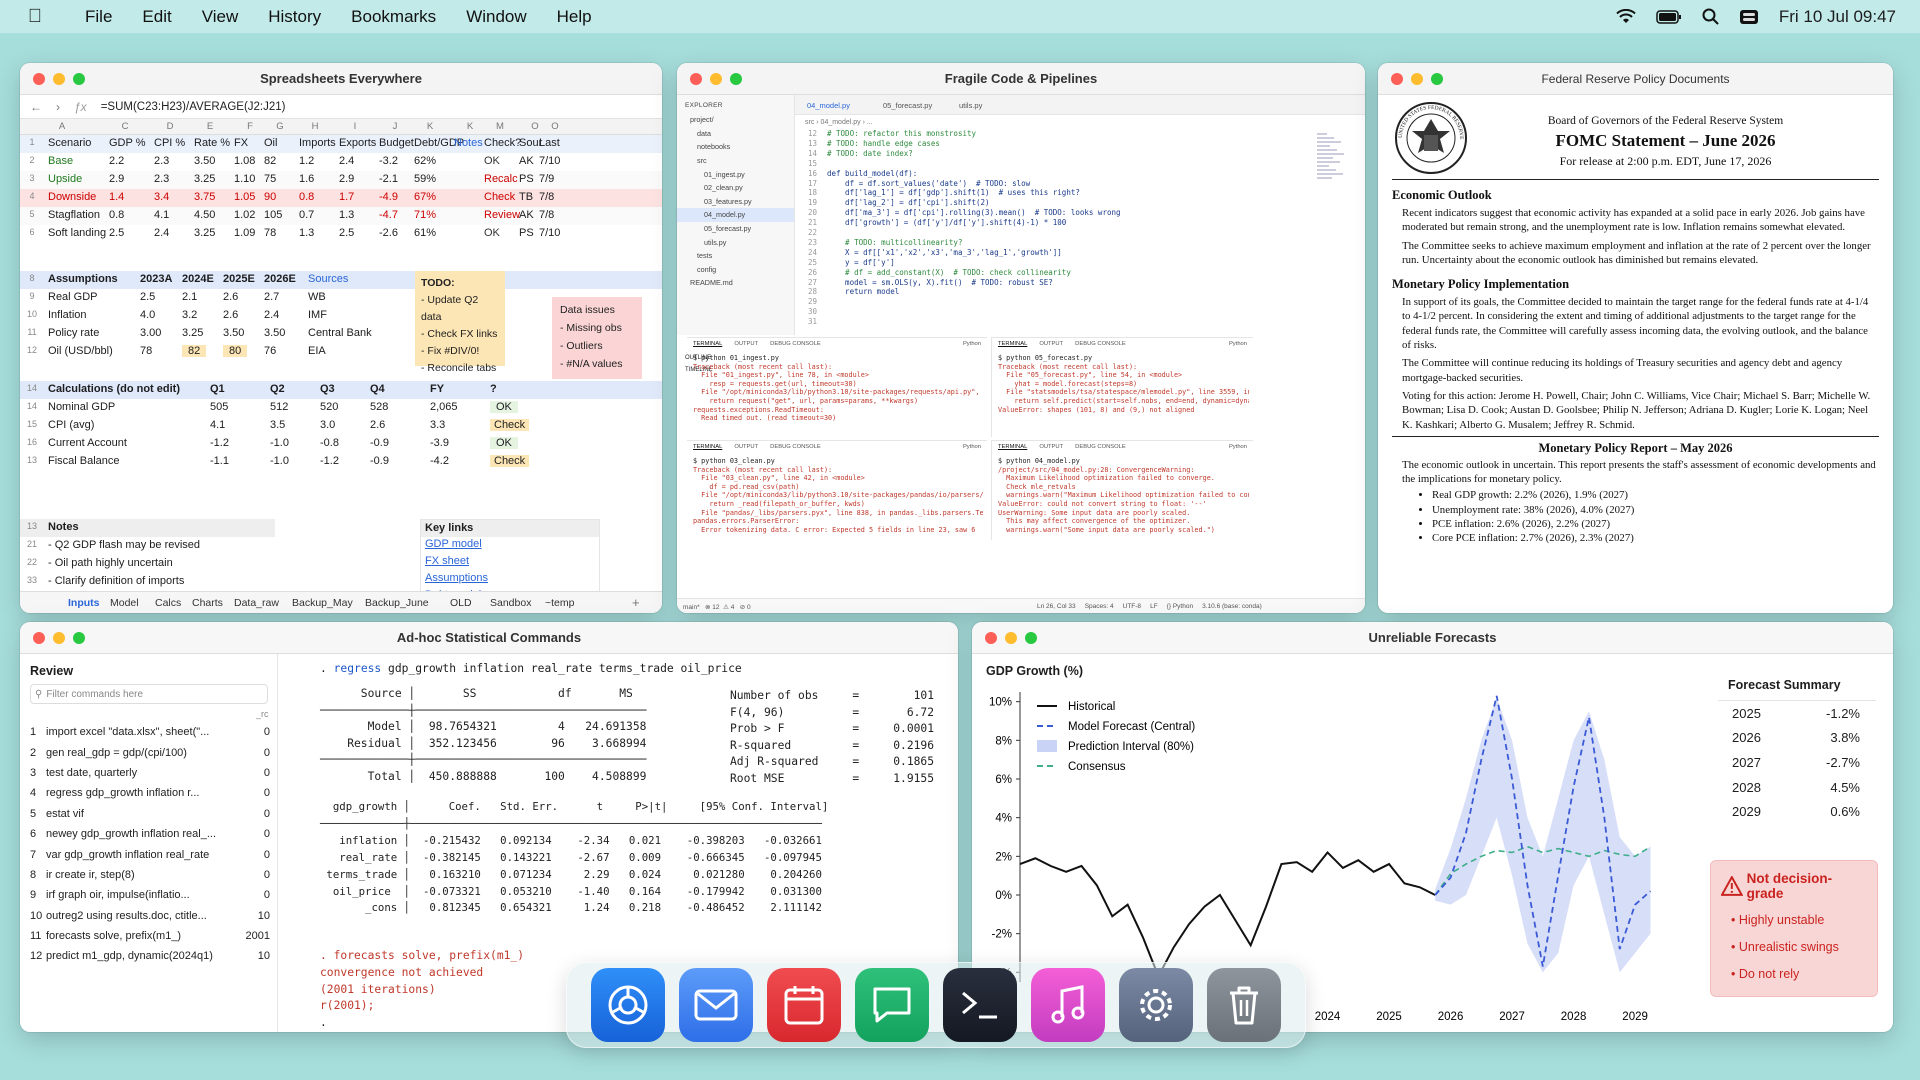 The image size is (1920, 1080). Describe the element at coordinates (346, 179) in the screenshot. I see `cell: 2.9` at that location.